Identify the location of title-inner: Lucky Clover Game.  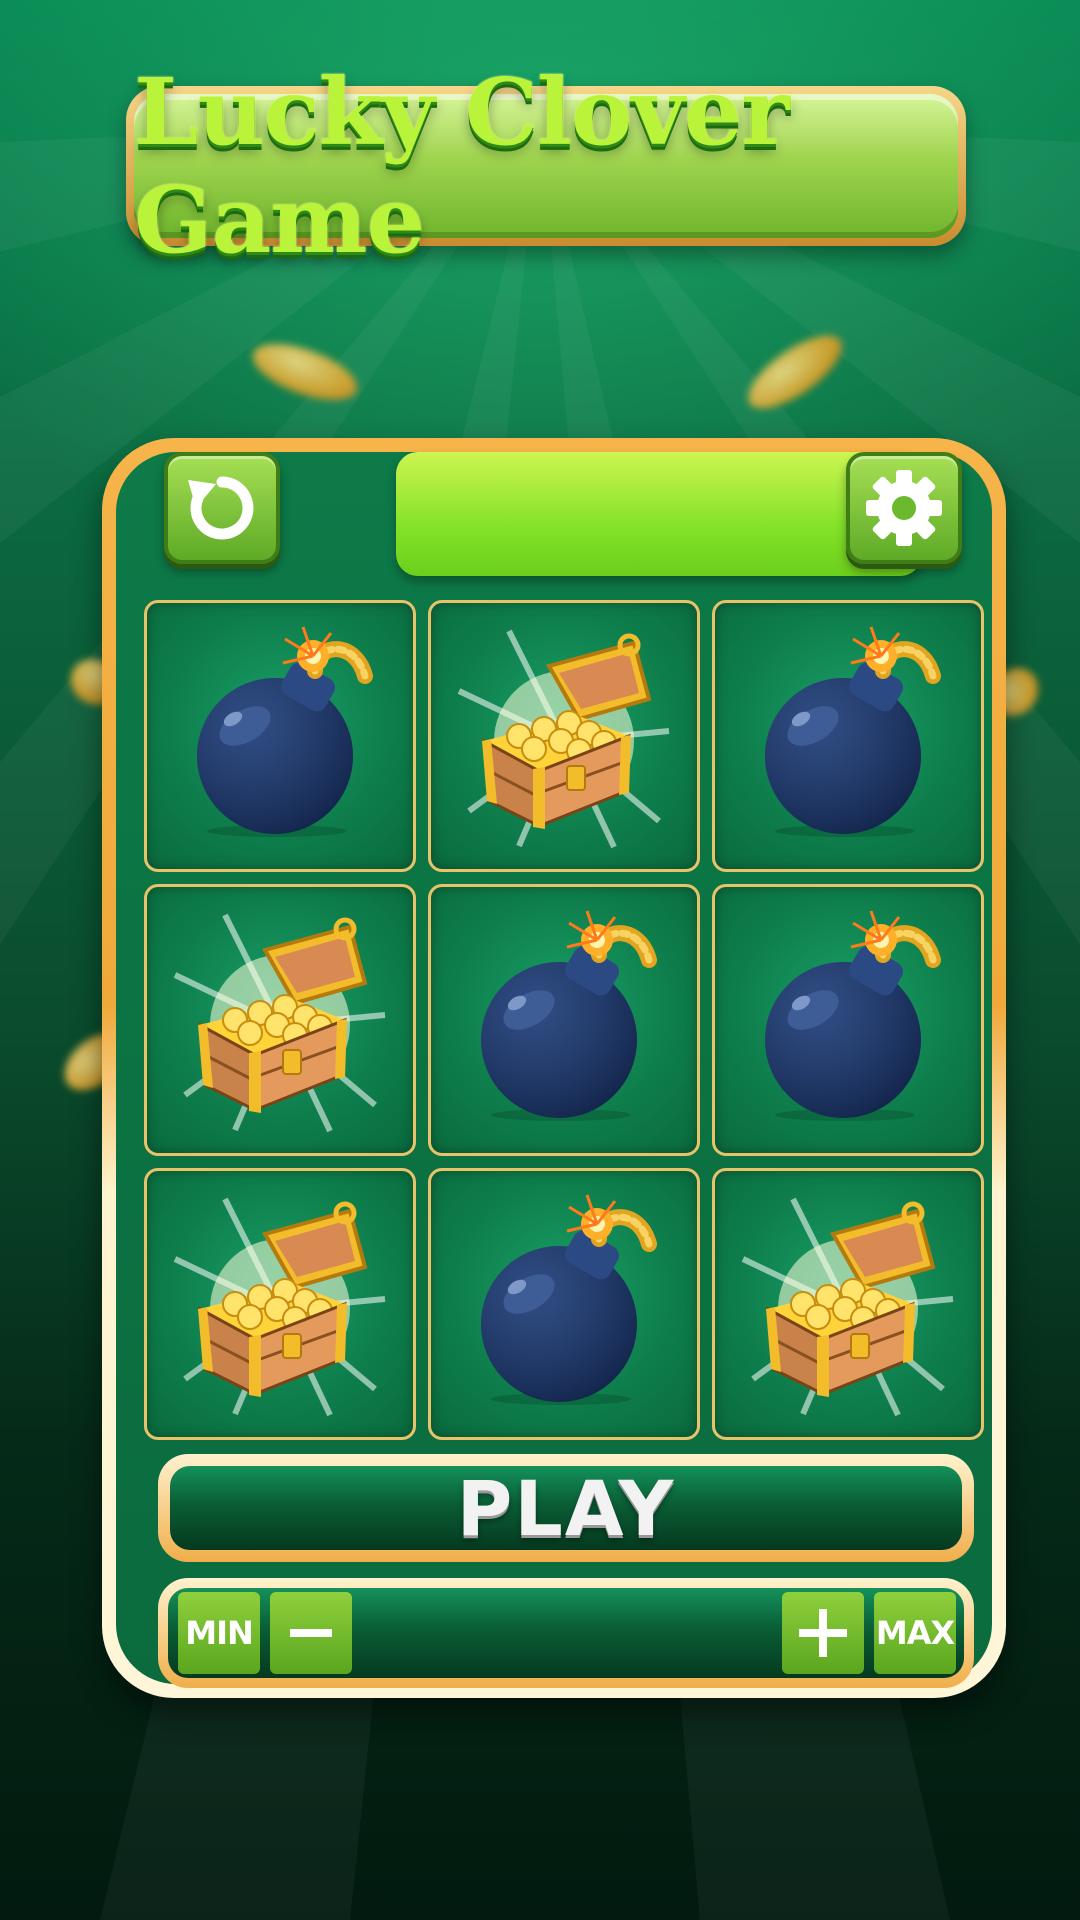
(546, 166).